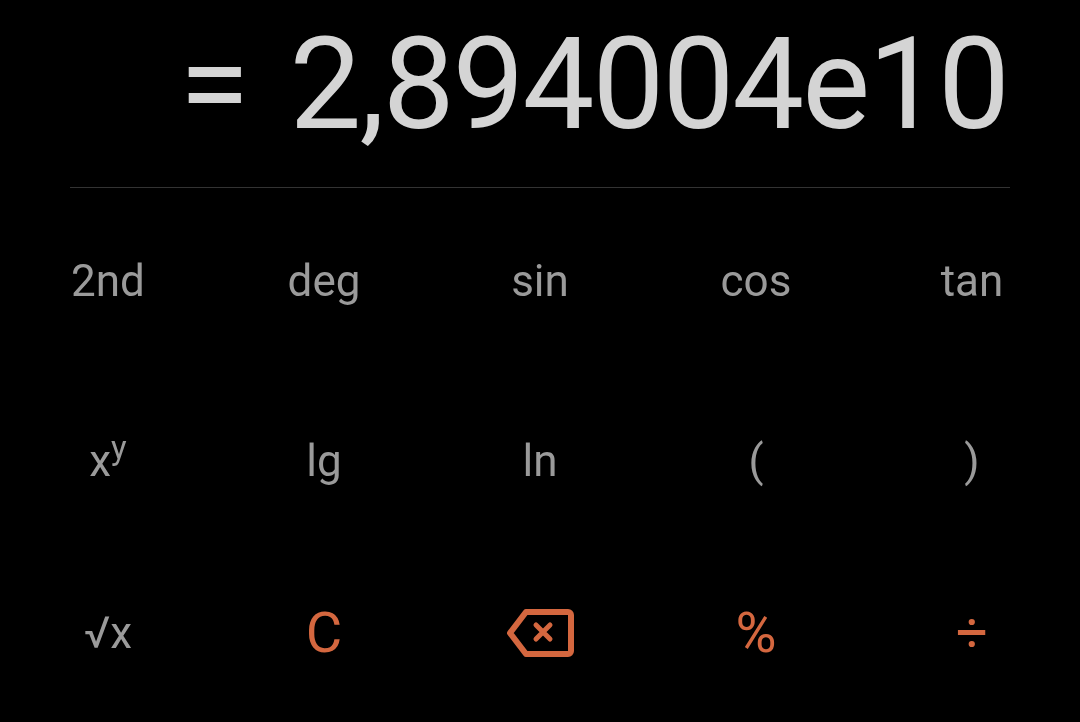 Image resolution: width=1080 pixels, height=722 pixels. I want to click on equals-sign: =, so click(214, 83).